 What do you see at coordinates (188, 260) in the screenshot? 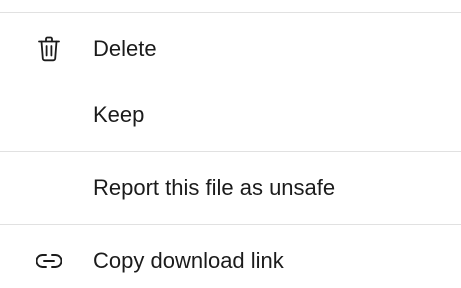
I see `menu-item-label: Copy download link` at bounding box center [188, 260].